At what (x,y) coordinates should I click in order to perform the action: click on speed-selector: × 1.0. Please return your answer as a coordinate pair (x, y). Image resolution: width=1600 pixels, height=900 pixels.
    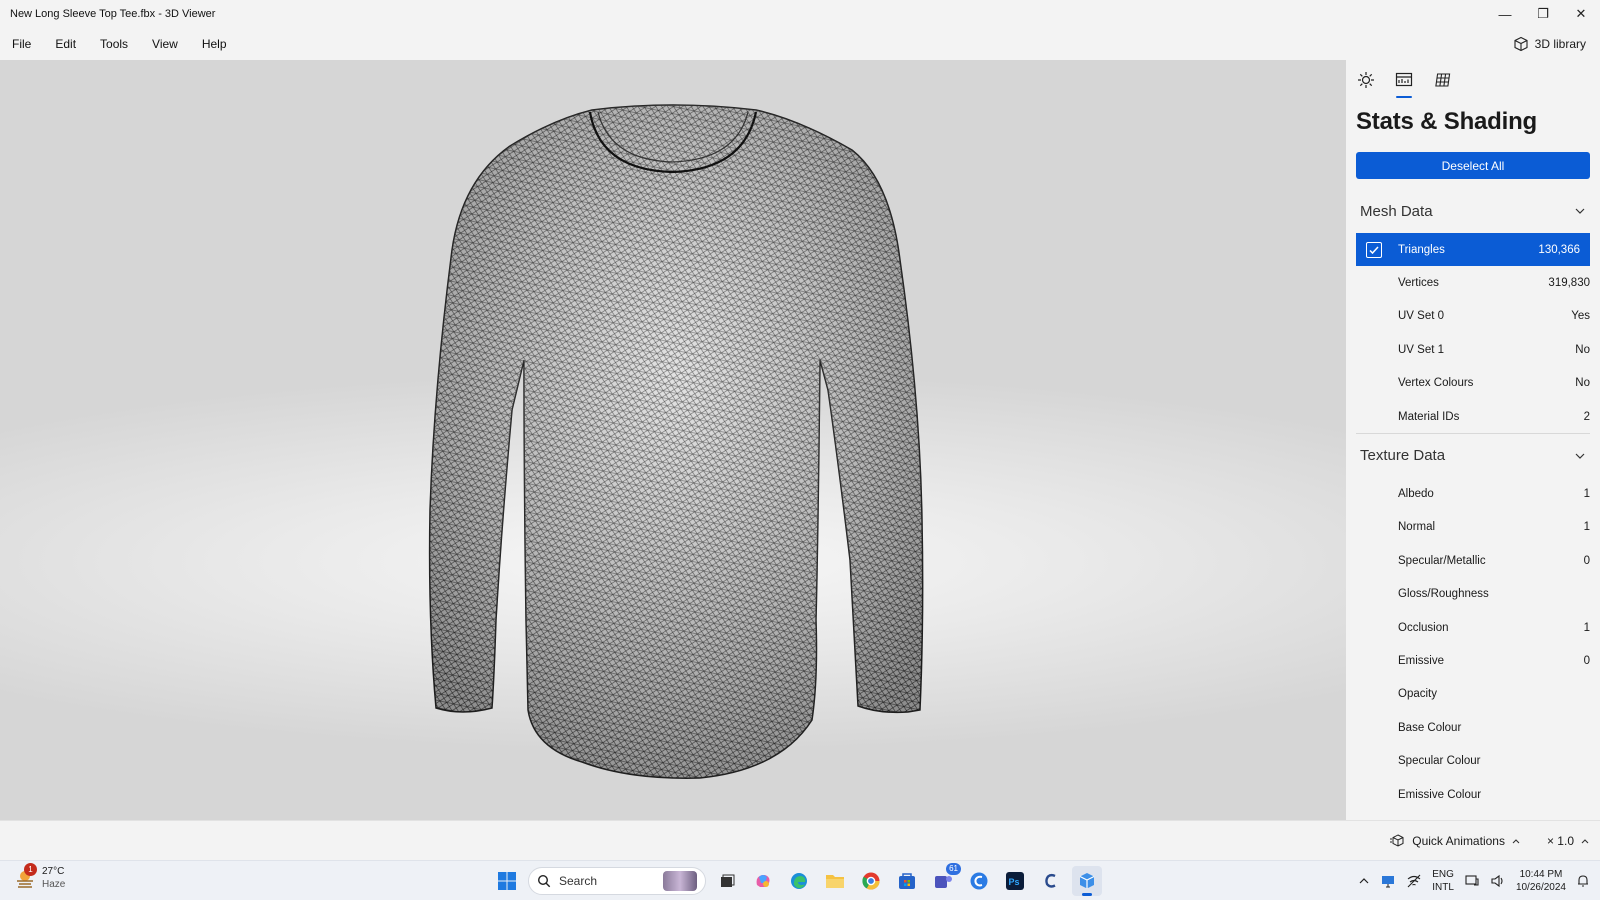
    Looking at the image, I should click on (1568, 841).